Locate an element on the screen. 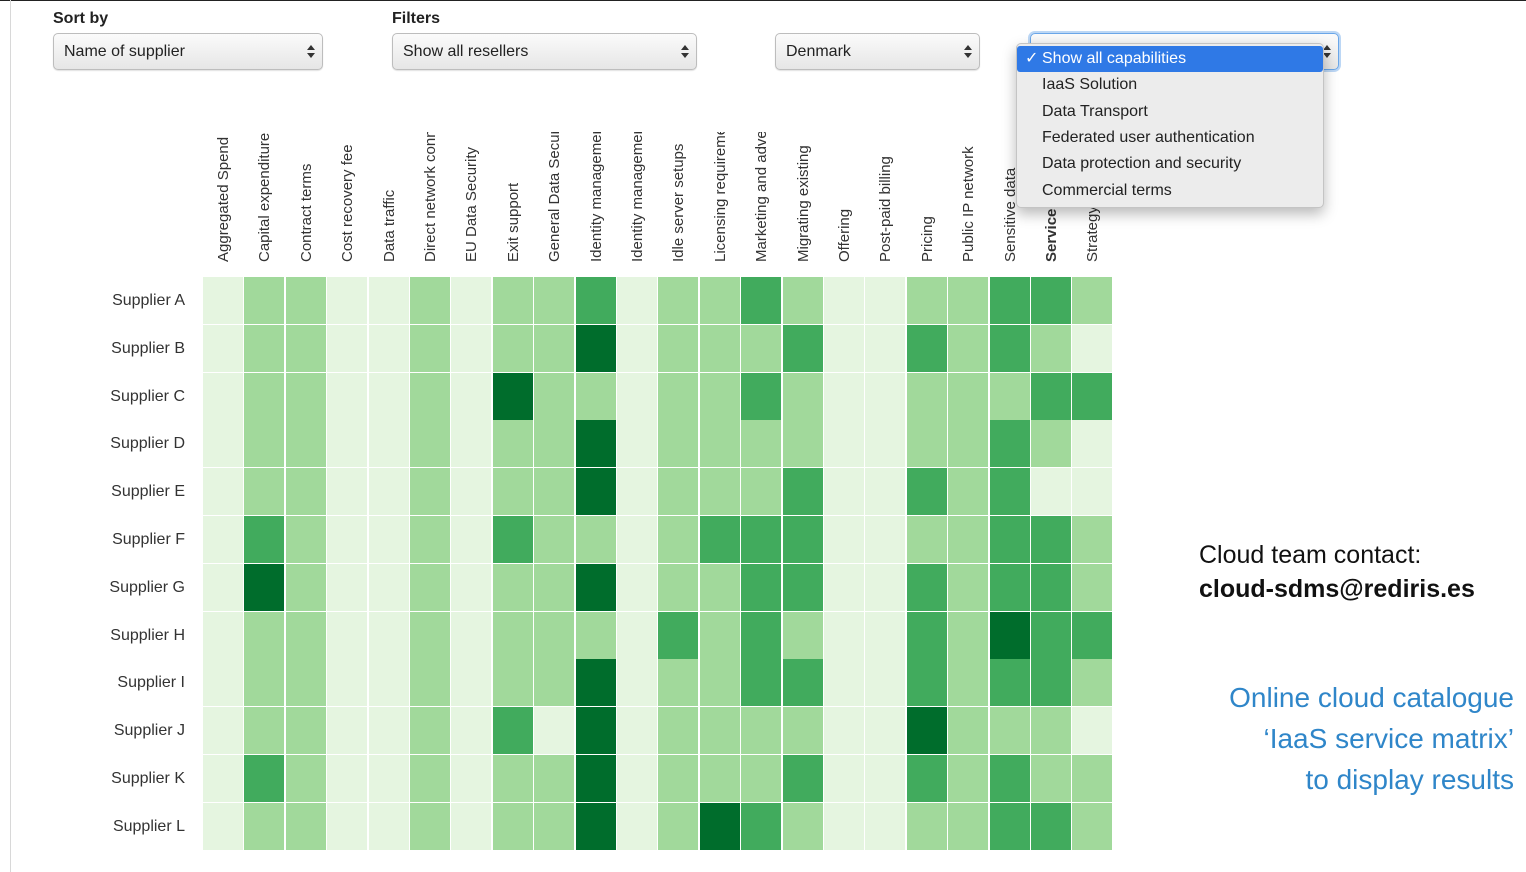 The image size is (1526, 872). column-header: Identity management is located at coordinates (637, 197).